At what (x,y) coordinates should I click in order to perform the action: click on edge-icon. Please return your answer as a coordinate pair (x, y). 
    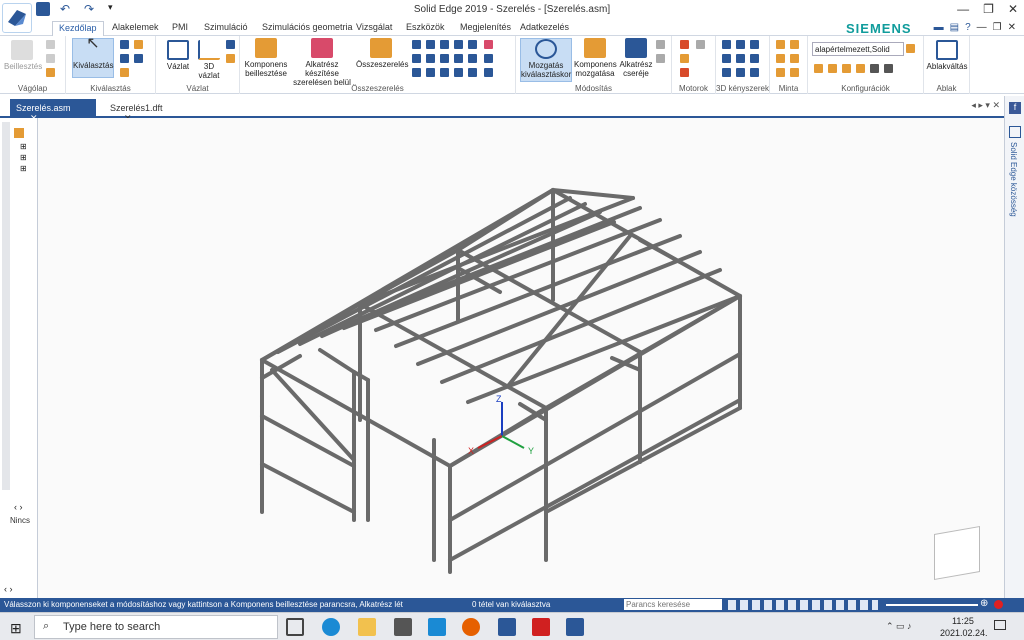
    Looking at the image, I should click on (331, 627).